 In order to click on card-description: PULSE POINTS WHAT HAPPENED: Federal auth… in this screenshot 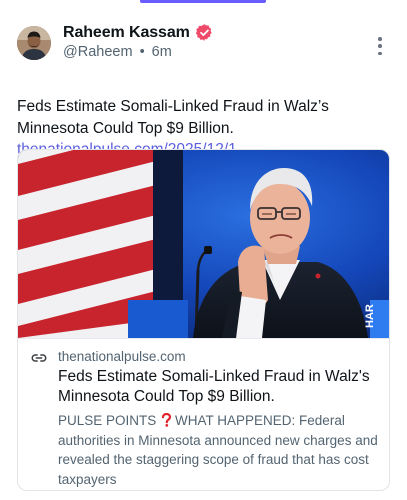, I will do `click(219, 450)`.